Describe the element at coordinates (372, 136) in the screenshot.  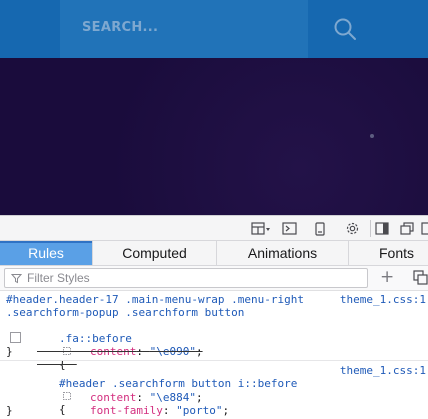
I see `decorative-dot` at that location.